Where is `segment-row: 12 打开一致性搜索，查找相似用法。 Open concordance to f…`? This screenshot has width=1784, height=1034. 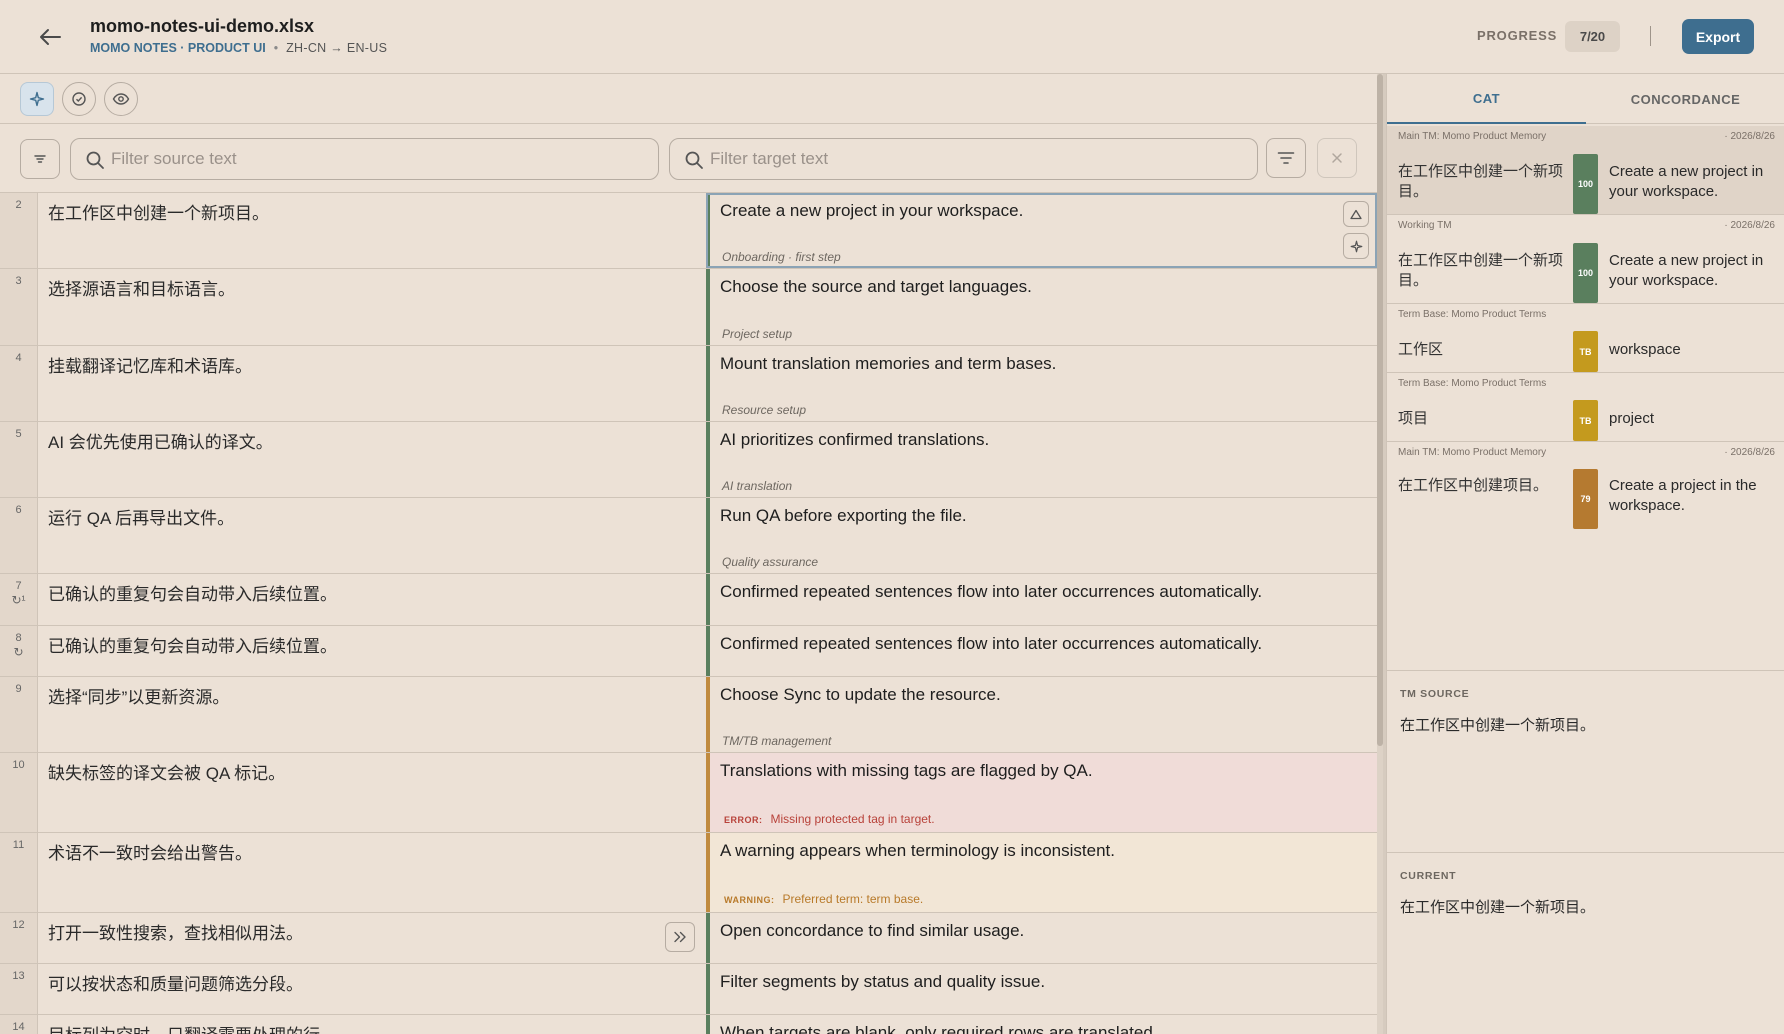
segment-row: 12 打开一致性搜索，查找相似用法。 Open concordance to f… is located at coordinates (688, 938).